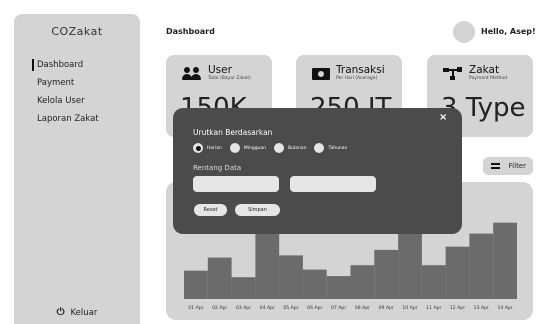 The width and height of the screenshot is (539, 324). What do you see at coordinates (192, 73) in the screenshot?
I see `users-icon` at bounding box center [192, 73].